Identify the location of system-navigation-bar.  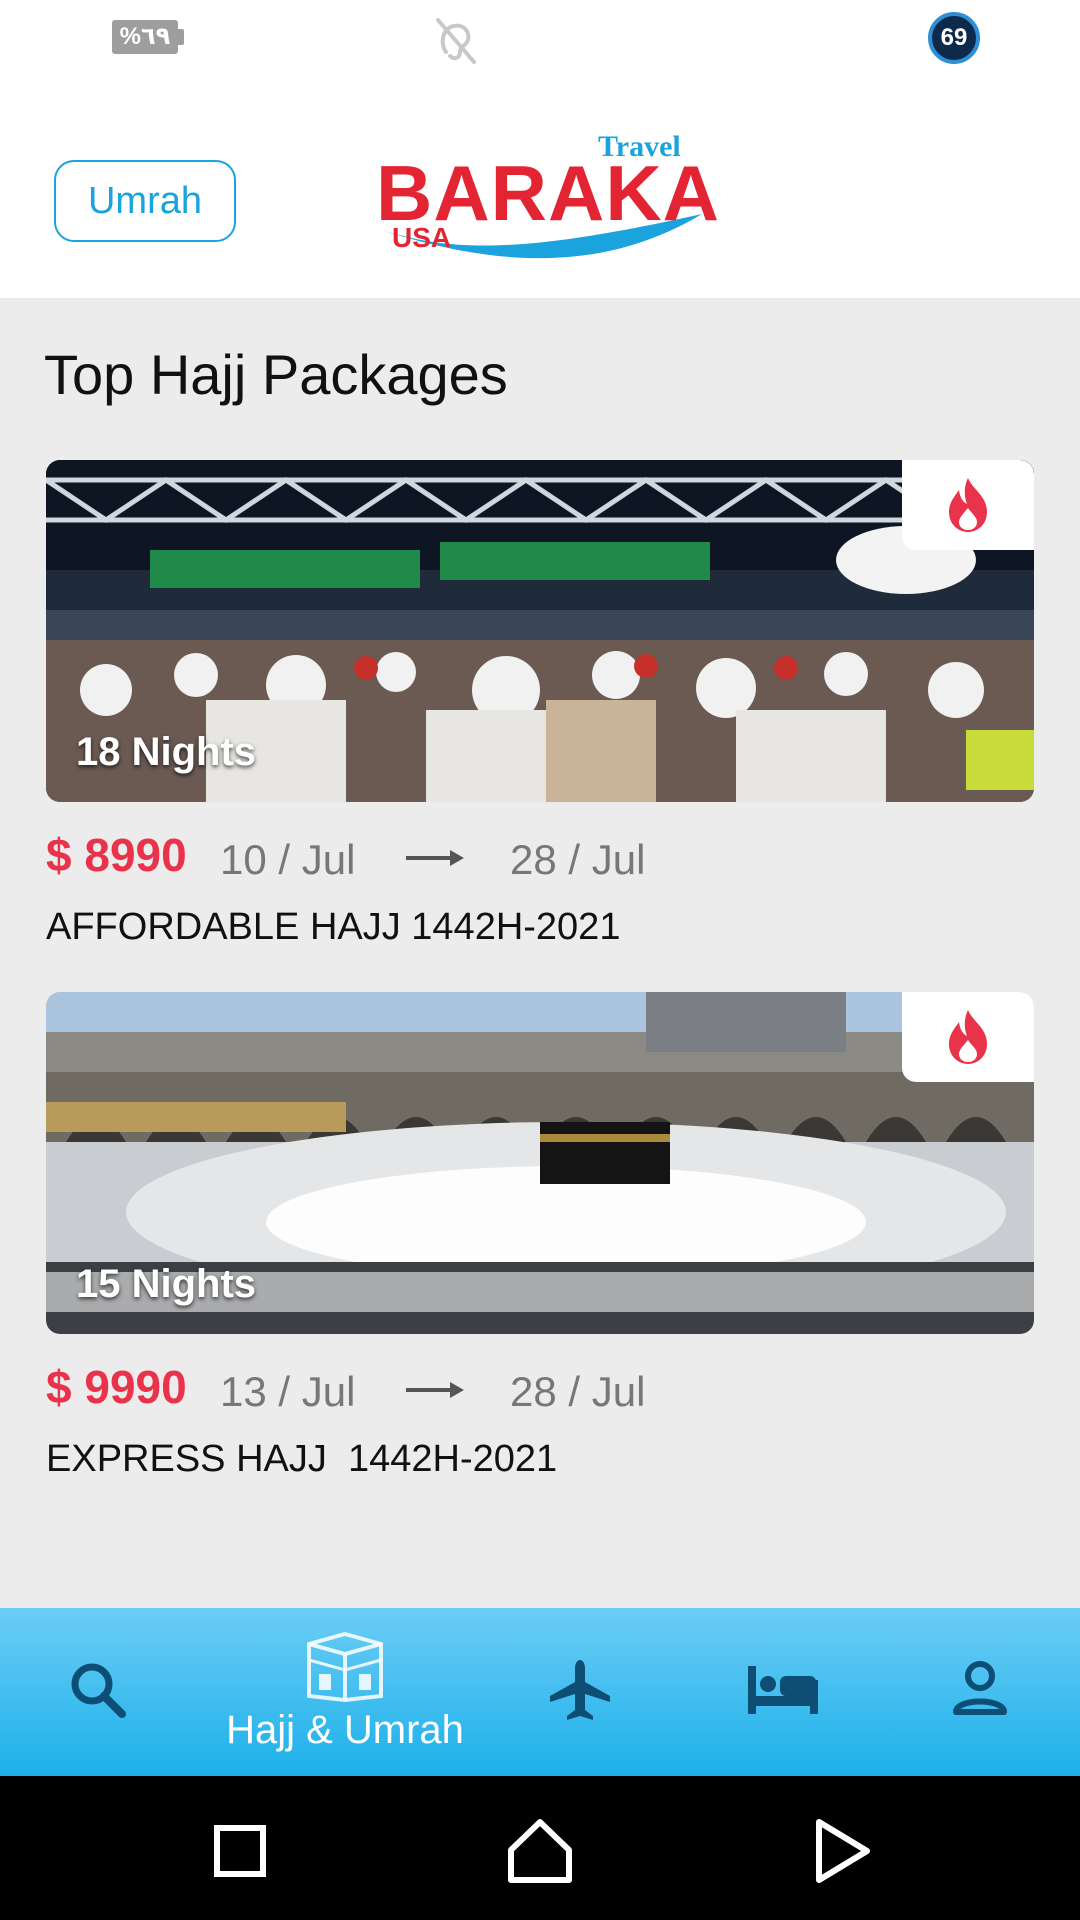
(540, 1848).